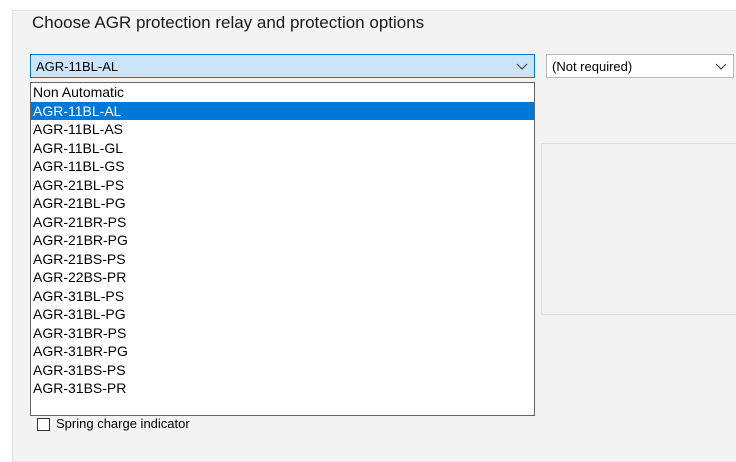 This screenshot has width=736, height=462. Describe the element at coordinates (282, 66) in the screenshot. I see `relay-combobox: AGR-11BL-AL` at that location.